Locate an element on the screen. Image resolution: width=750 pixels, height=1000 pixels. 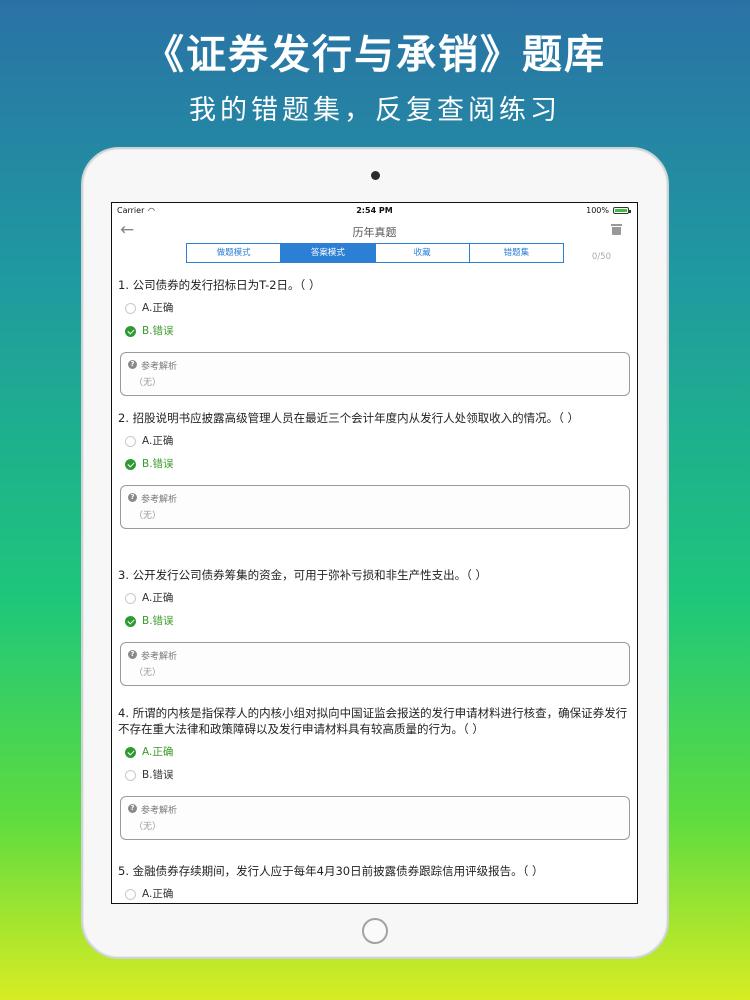
tab-answer-mode: 答案模式 is located at coordinates (328, 253).